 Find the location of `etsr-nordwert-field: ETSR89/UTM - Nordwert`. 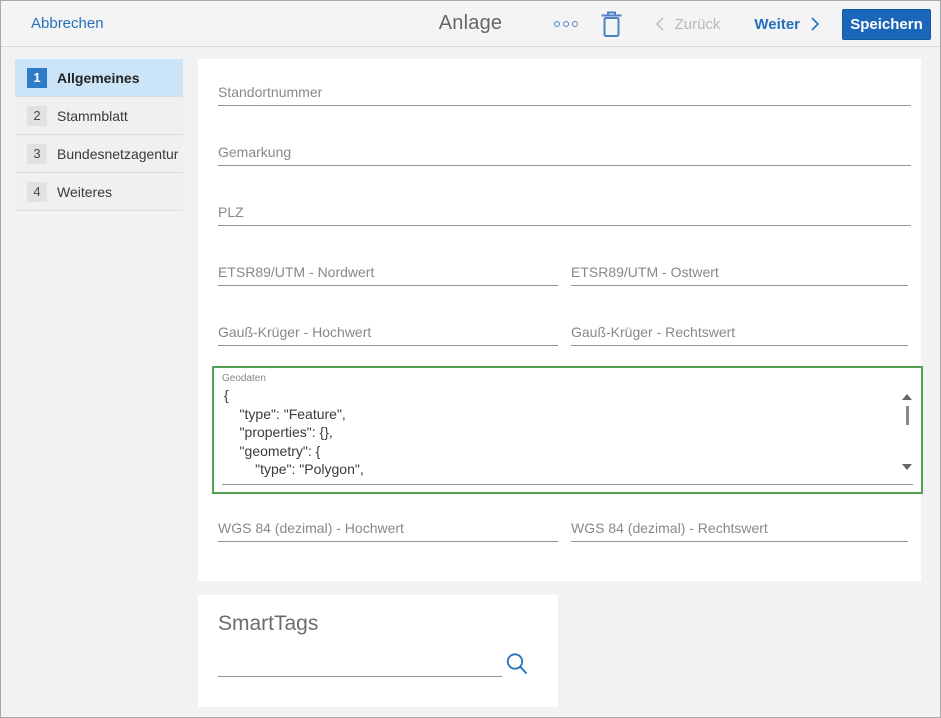

etsr-nordwert-field: ETSR89/UTM - Nordwert is located at coordinates (388, 272).